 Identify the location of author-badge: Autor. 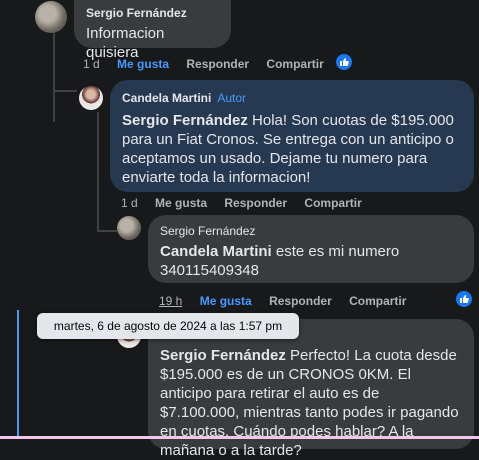
(232, 98).